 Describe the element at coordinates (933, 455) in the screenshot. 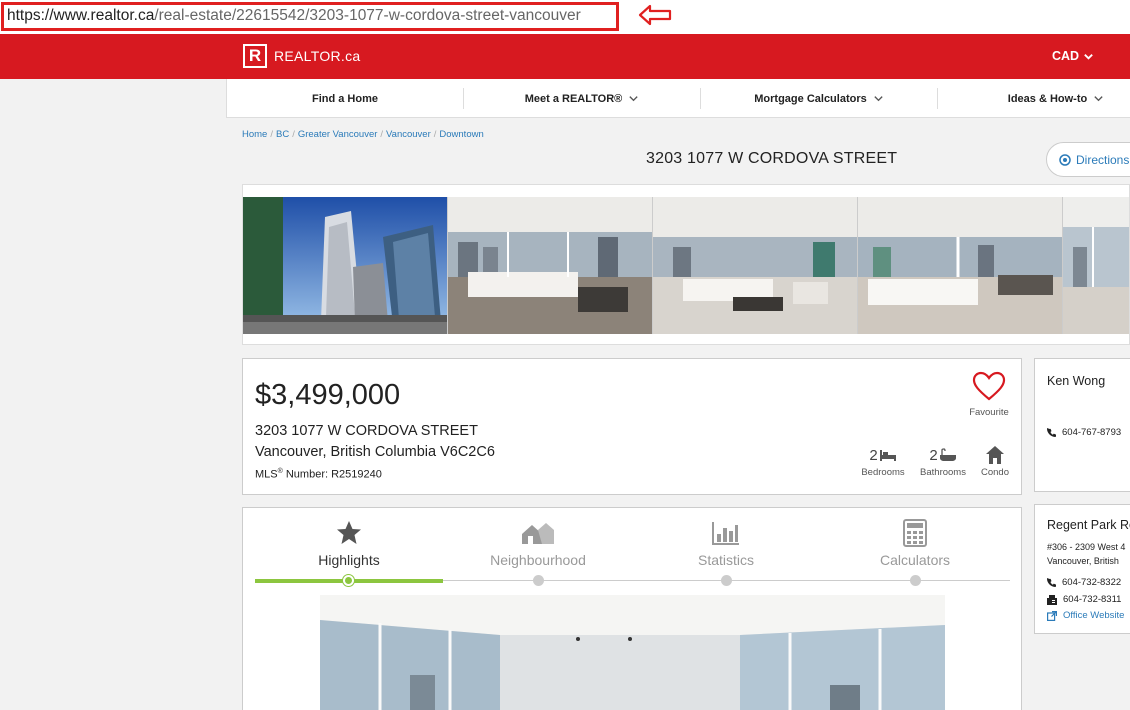

I see `bathrooms-count: 2` at that location.